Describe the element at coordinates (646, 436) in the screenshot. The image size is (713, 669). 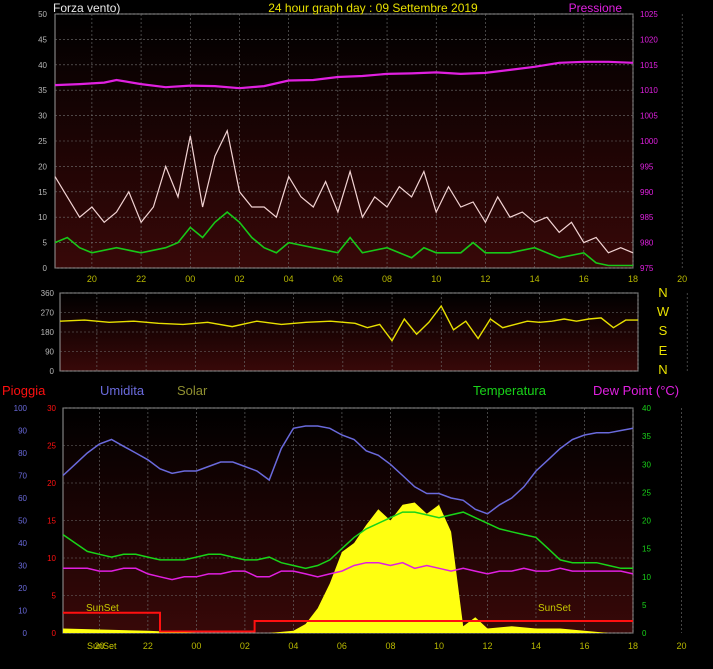
I see `temp-y-tick-7: 35` at that location.